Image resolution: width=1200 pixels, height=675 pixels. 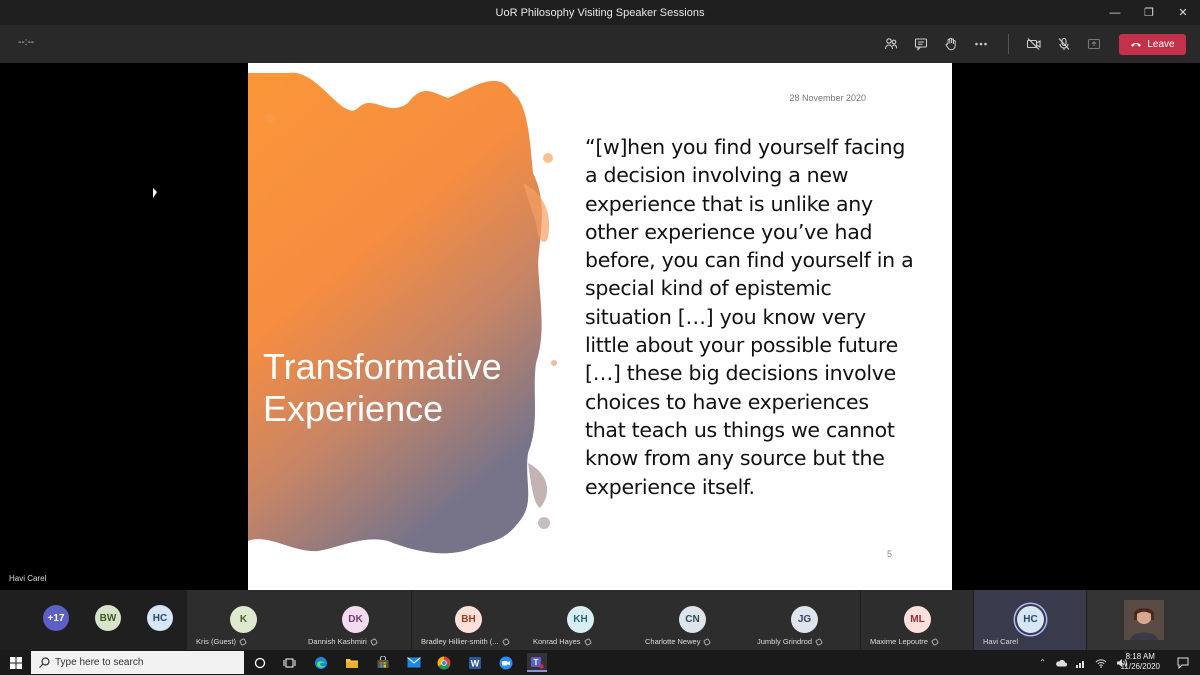 I want to click on notification-icon, so click(x=1183, y=663).